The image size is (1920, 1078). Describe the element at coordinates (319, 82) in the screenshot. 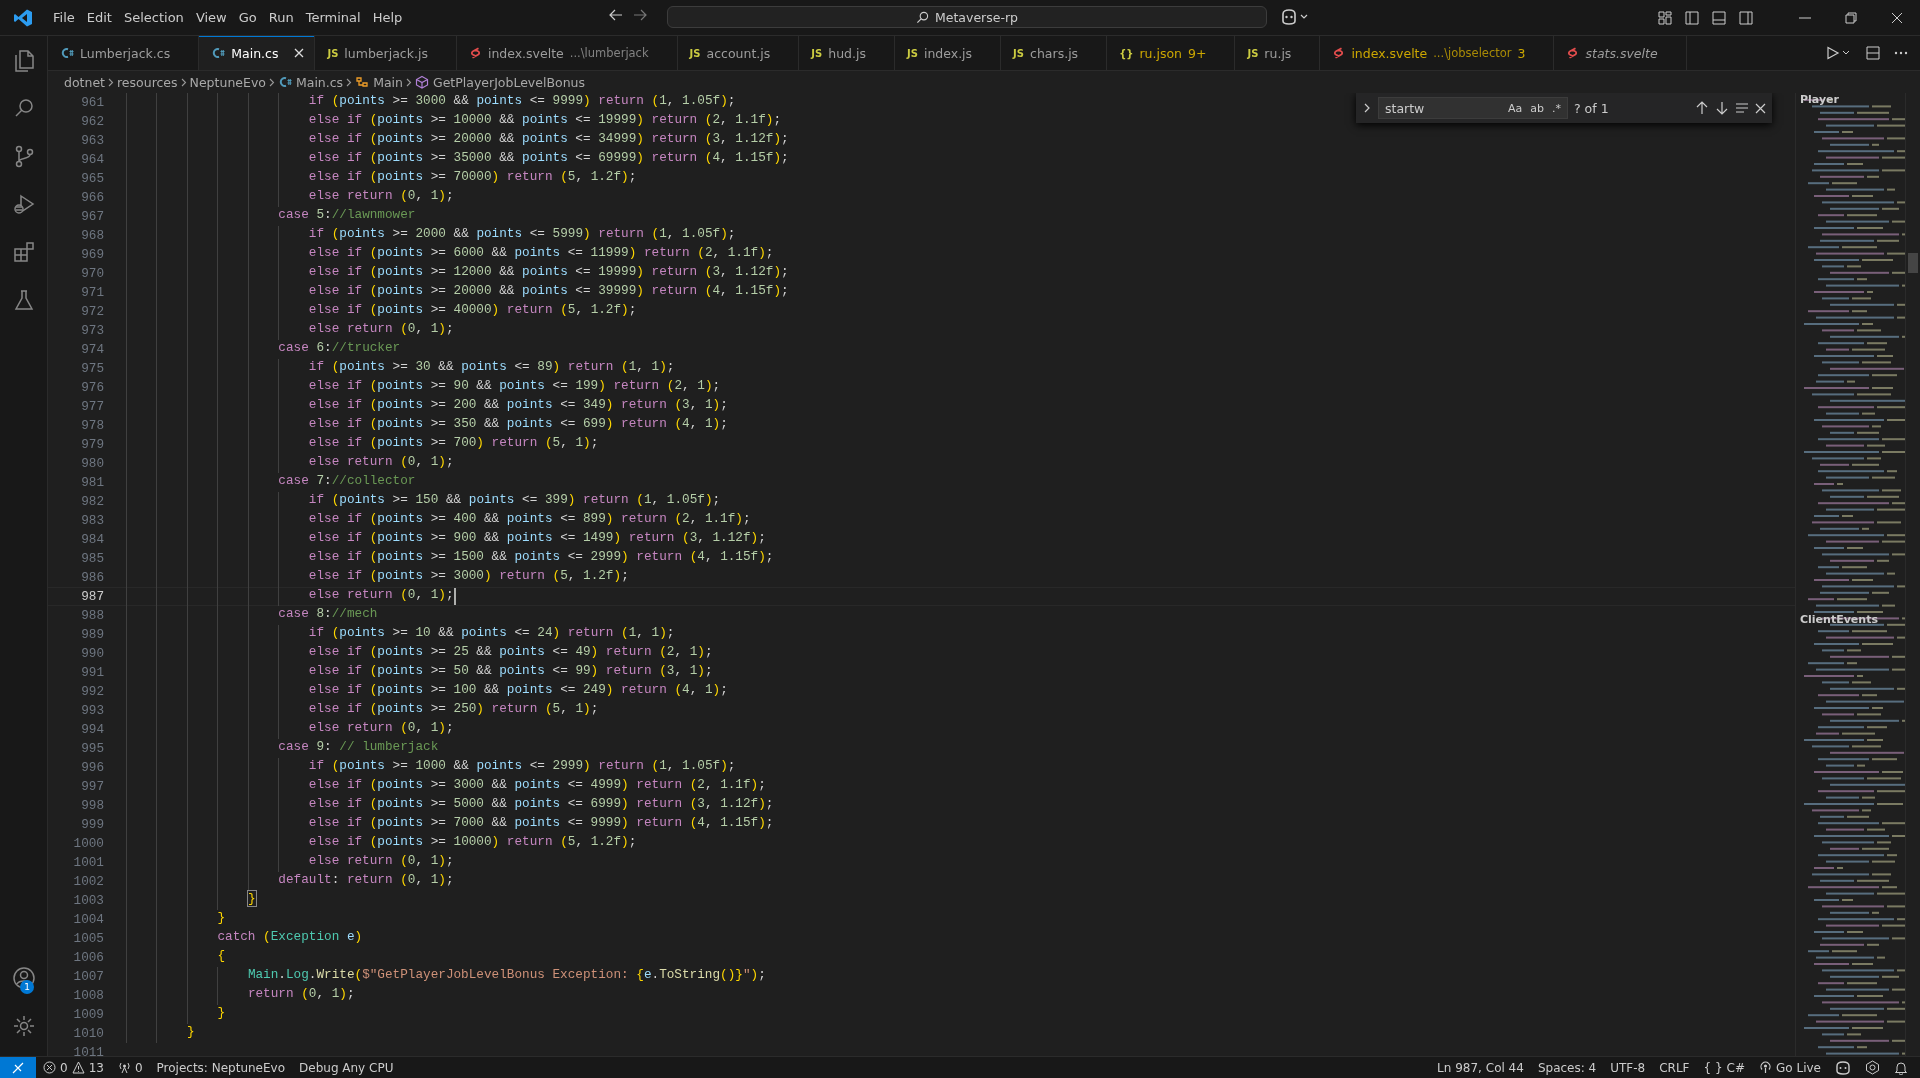

I see `breadcrumb-item: Main.cs` at that location.